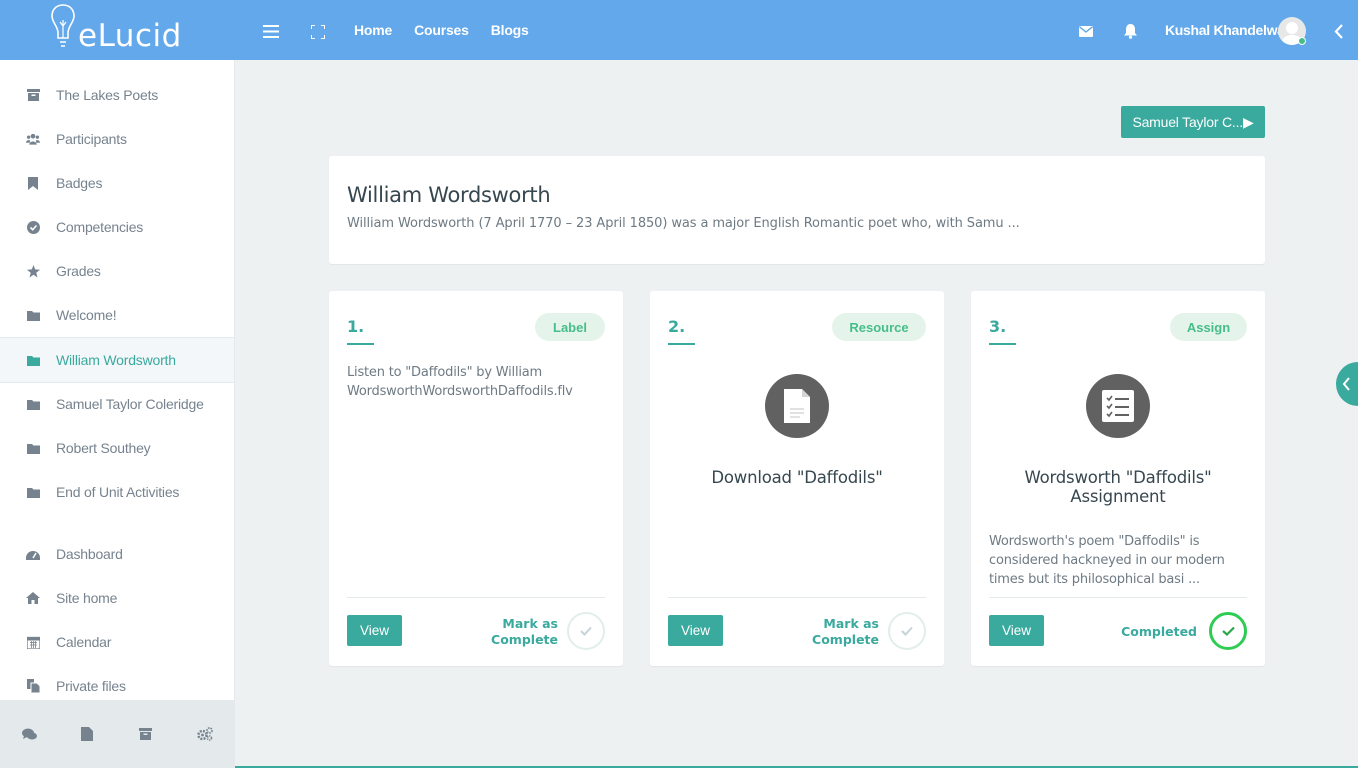 This screenshot has width=1358, height=768. I want to click on bell-icon, so click(1130, 31).